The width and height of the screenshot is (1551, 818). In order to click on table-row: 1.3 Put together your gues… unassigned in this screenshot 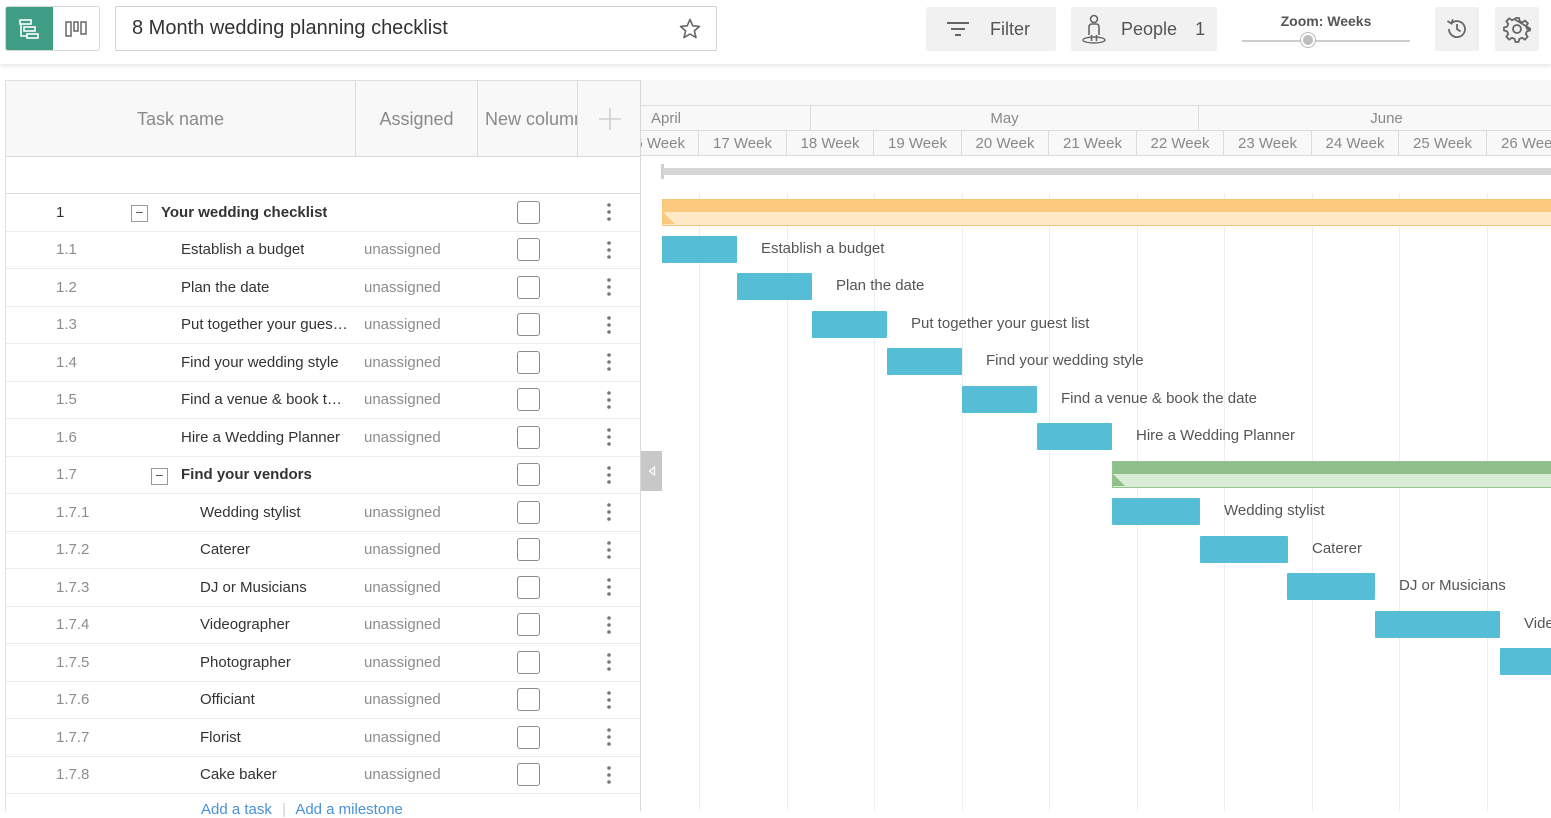, I will do `click(323, 325)`.